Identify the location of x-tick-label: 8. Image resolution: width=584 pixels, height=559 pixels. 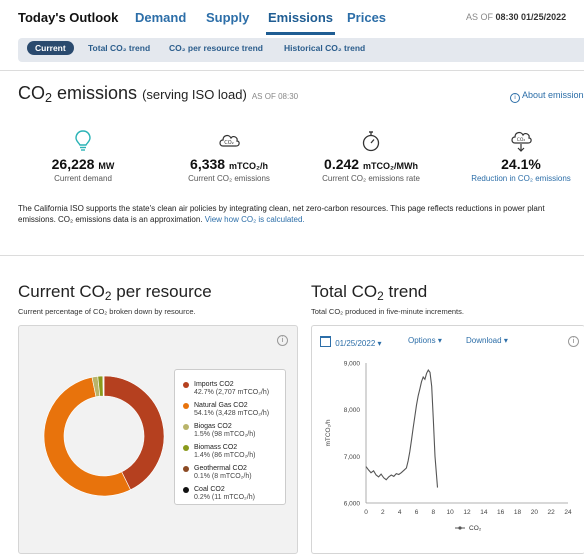
(434, 512).